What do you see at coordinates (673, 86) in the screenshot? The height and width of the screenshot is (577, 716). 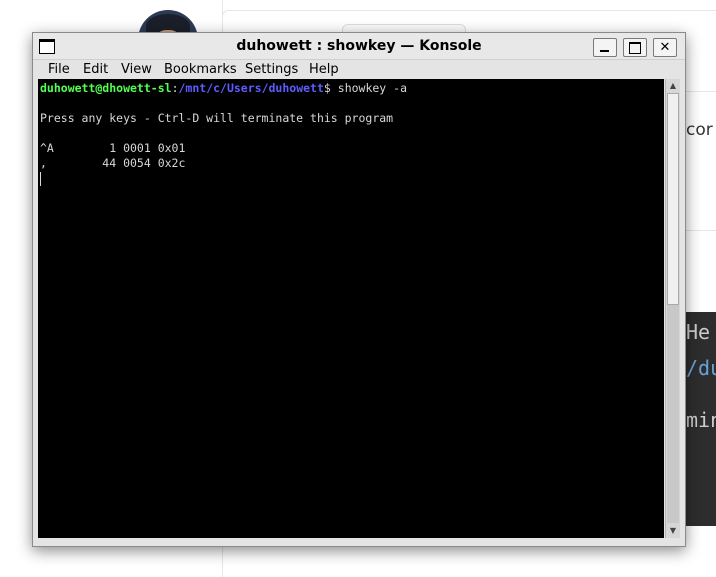 I see `scroll-up-arrow-icon: ▲` at bounding box center [673, 86].